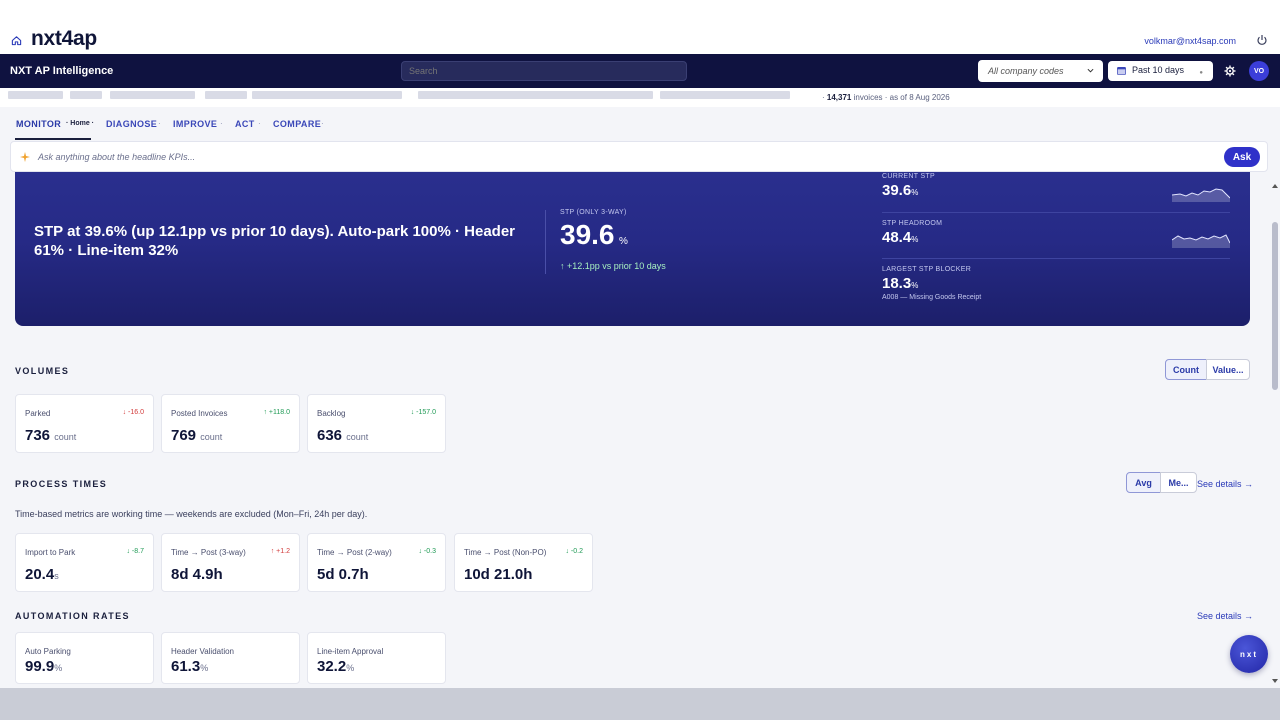  Describe the element at coordinates (544, 71) in the screenshot. I see `search-input` at that location.